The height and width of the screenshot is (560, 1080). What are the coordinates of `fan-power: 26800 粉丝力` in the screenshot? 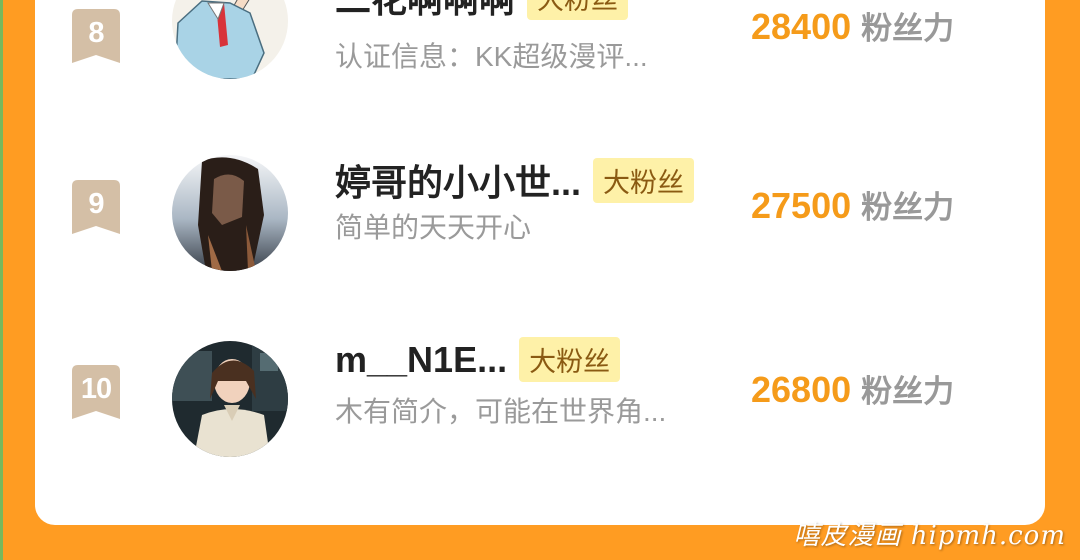 It's located at (852, 388).